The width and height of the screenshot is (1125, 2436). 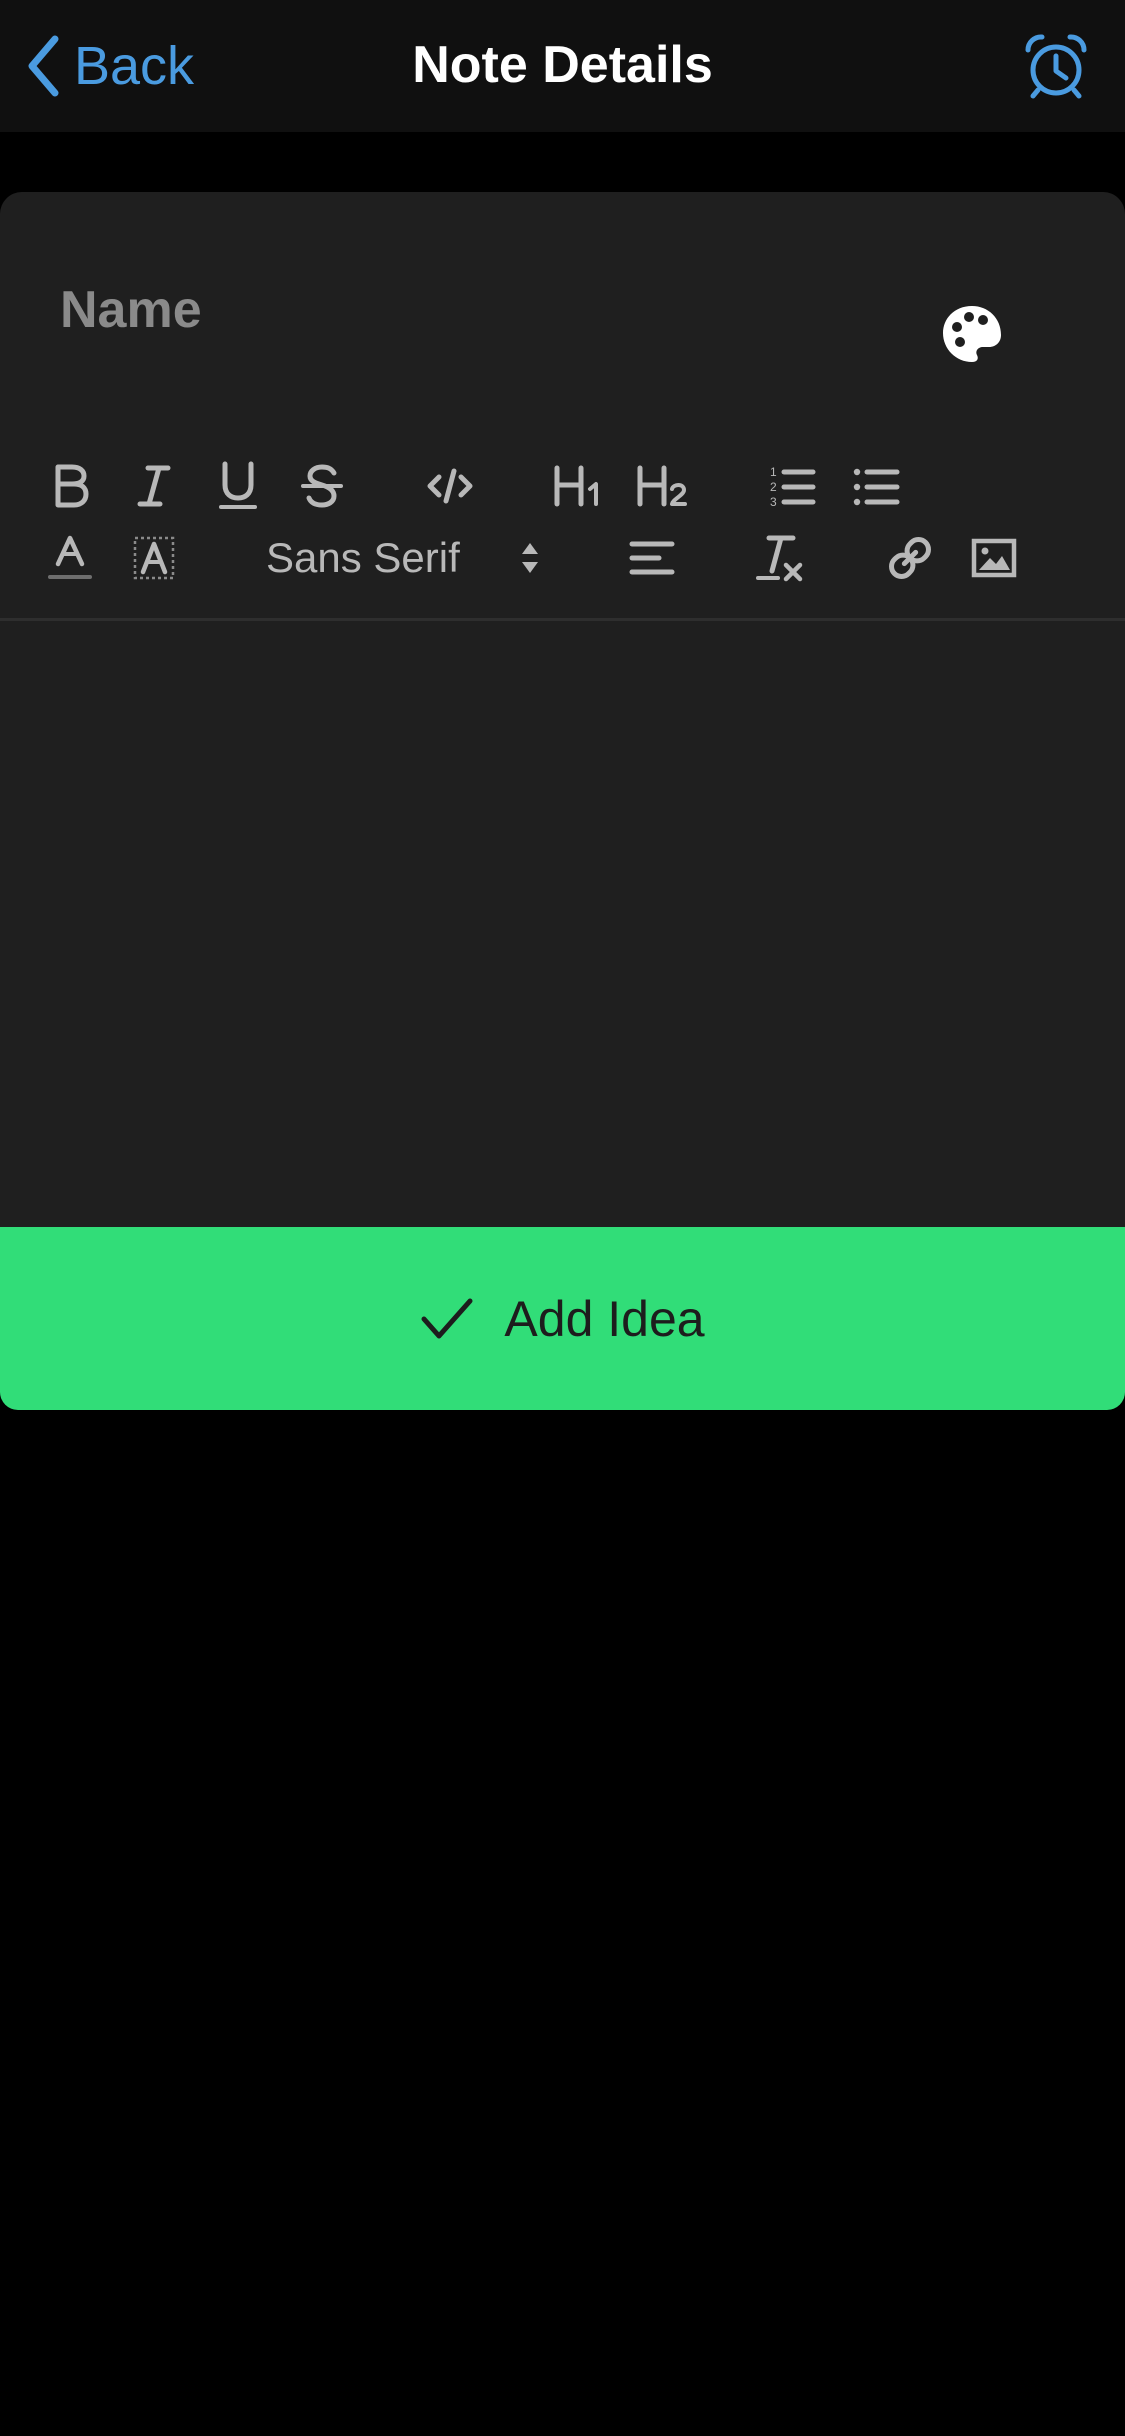 What do you see at coordinates (134, 66) in the screenshot?
I see `back-button-label: Back` at bounding box center [134, 66].